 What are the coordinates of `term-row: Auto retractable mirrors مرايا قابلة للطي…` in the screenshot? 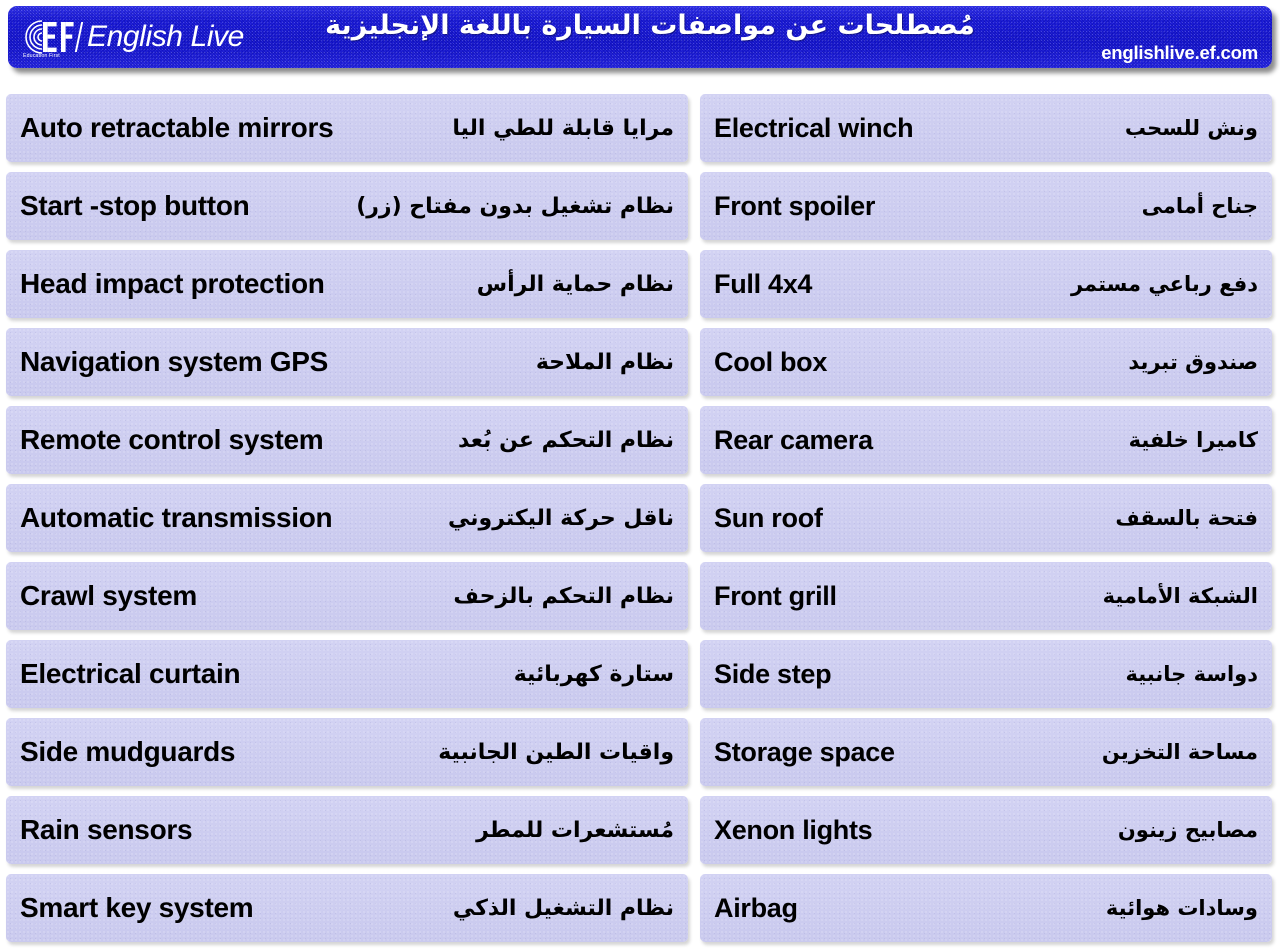 It's located at (347, 128).